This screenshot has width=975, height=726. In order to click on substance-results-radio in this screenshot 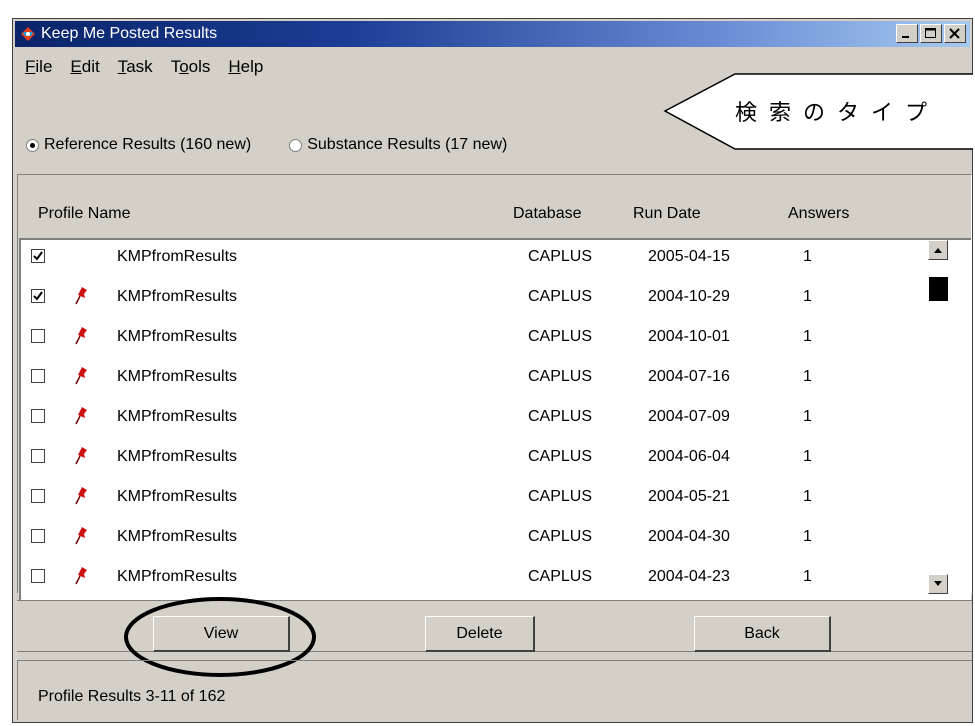, I will do `click(296, 145)`.